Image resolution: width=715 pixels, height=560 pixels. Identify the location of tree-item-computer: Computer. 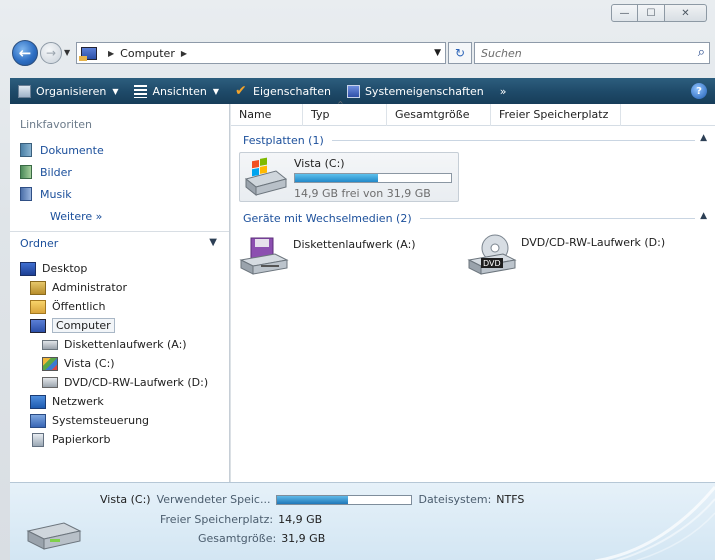
(119, 325).